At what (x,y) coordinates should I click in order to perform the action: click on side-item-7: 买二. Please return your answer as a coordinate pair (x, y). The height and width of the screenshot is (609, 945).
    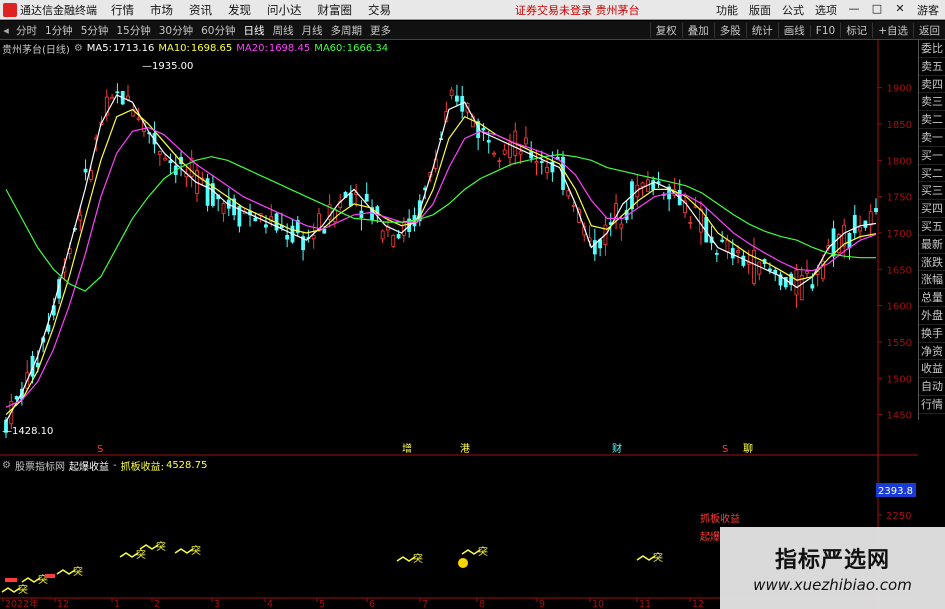
    Looking at the image, I should click on (932, 174).